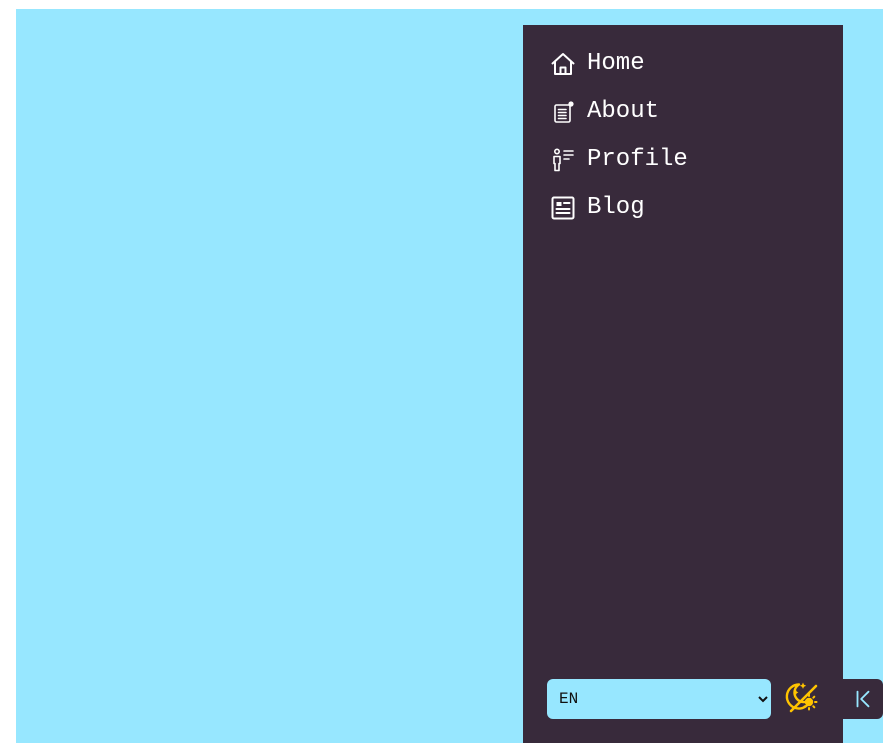  Describe the element at coordinates (623, 111) in the screenshot. I see `nav-item-label: About` at that location.